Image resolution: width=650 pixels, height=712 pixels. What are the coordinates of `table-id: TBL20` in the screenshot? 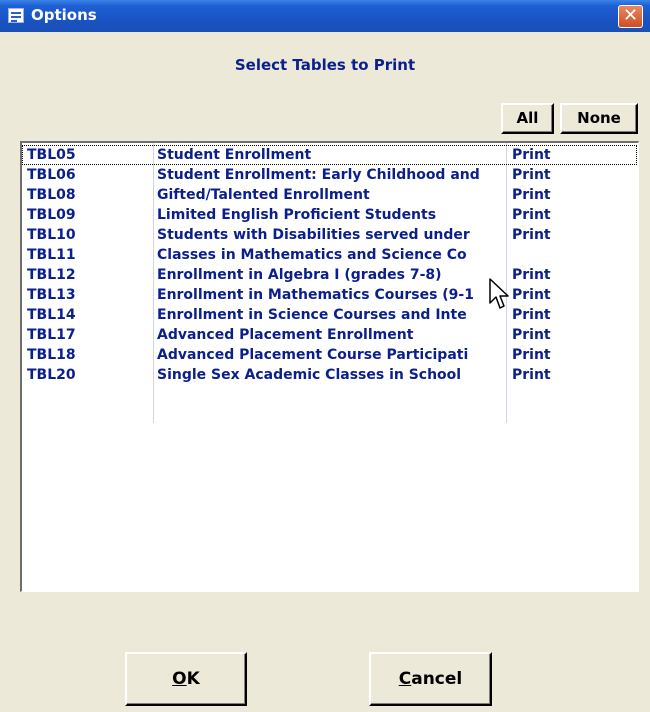 It's located at (51, 375).